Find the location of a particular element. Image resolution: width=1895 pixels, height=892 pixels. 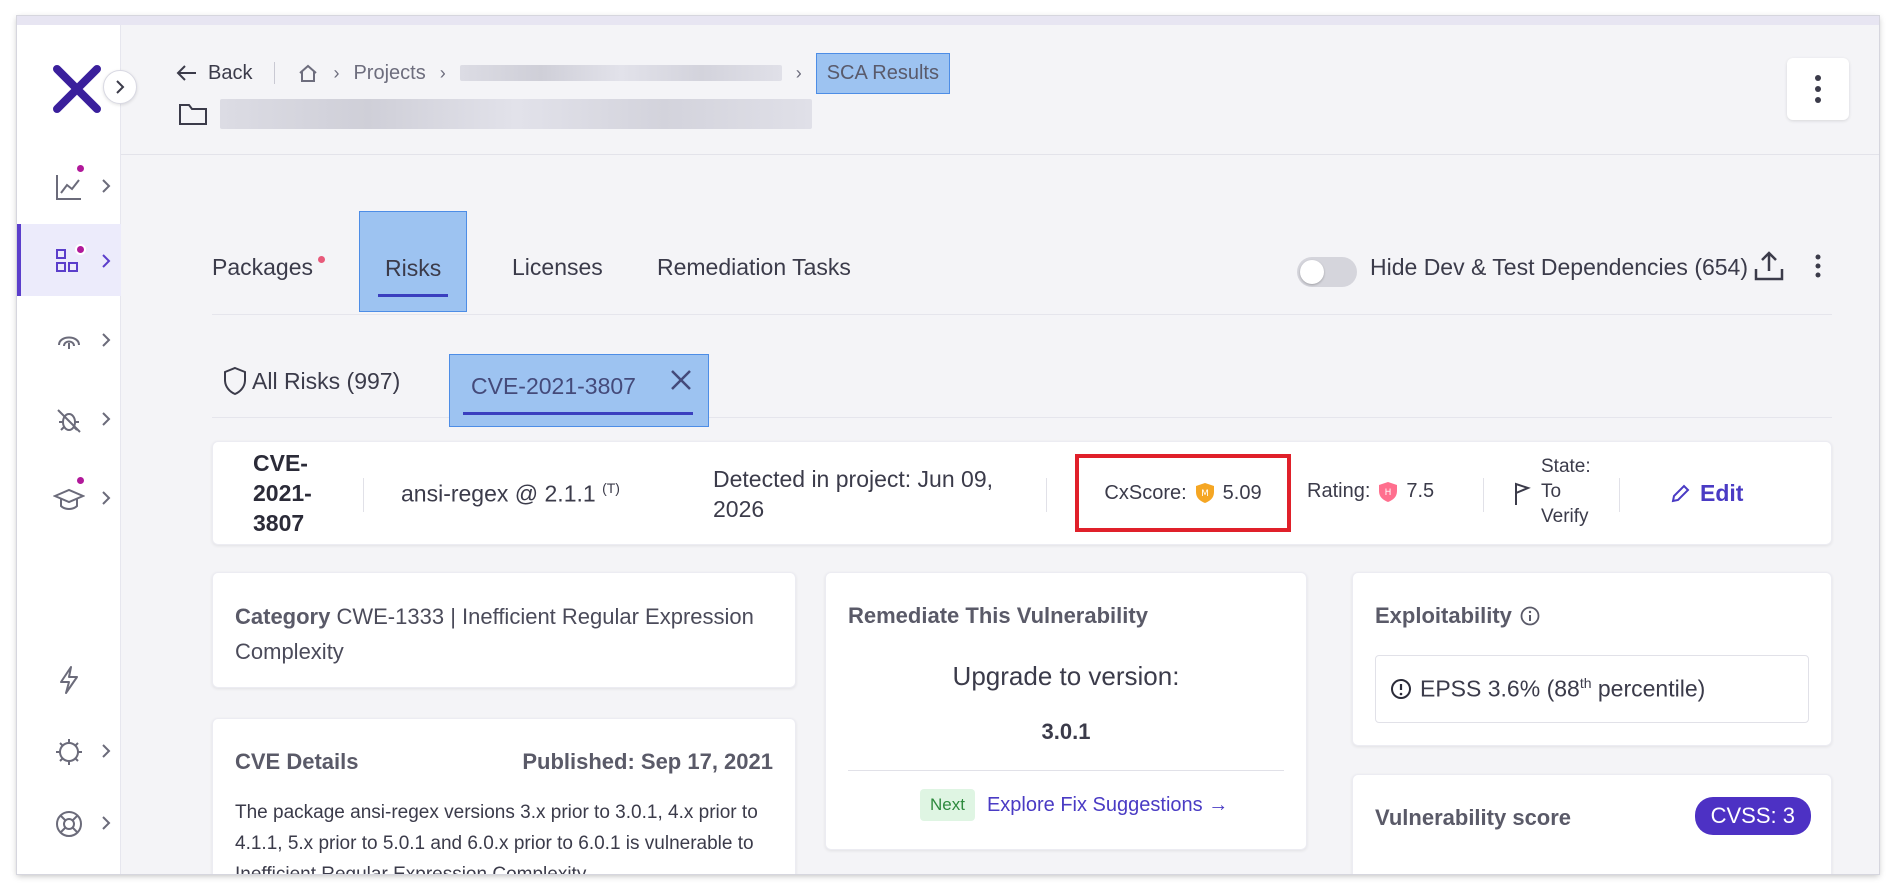

hide-dev-dependencies-label: Hide Dev & Test Dependencies (654) is located at coordinates (1559, 267).